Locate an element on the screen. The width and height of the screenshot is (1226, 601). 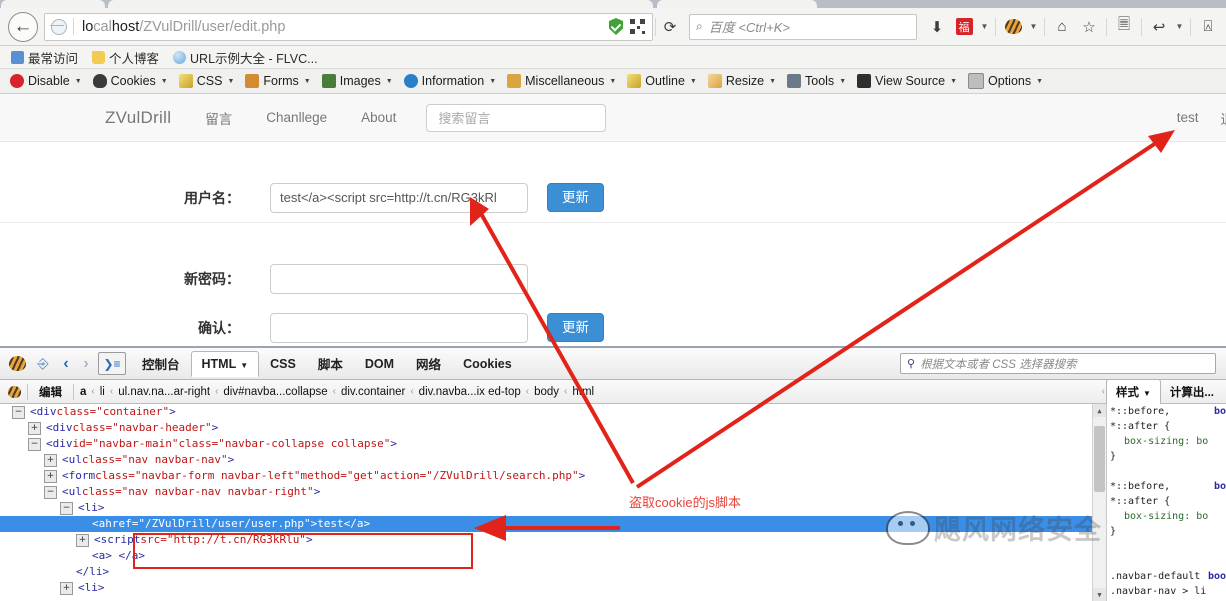
firebug-search-input: ⚲ 根据文本或者 CSS 选择器搜索 is located at coordinates (1058, 363).